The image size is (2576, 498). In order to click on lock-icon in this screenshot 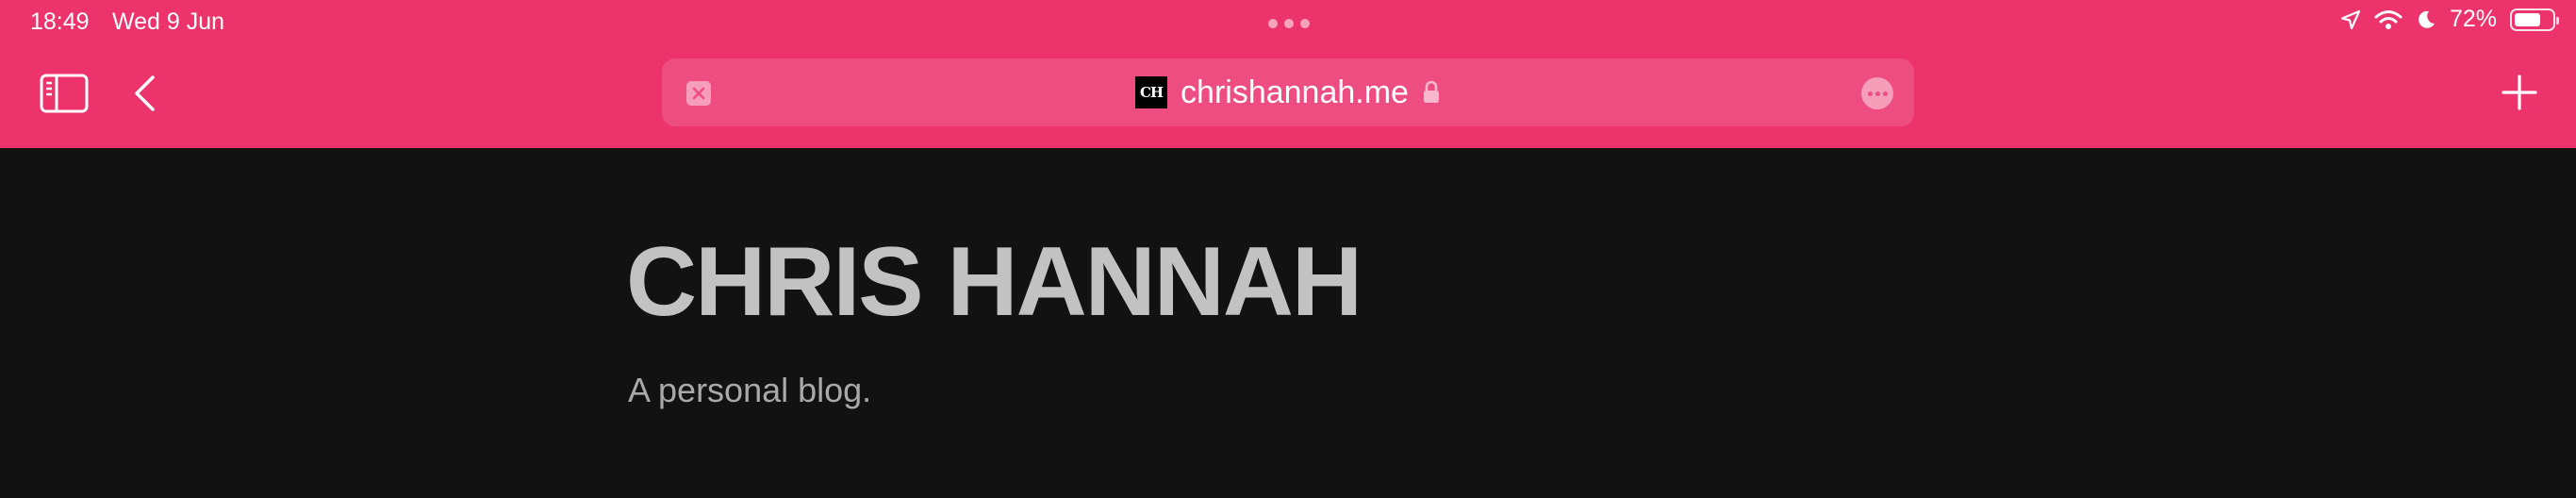, I will do `click(1431, 92)`.